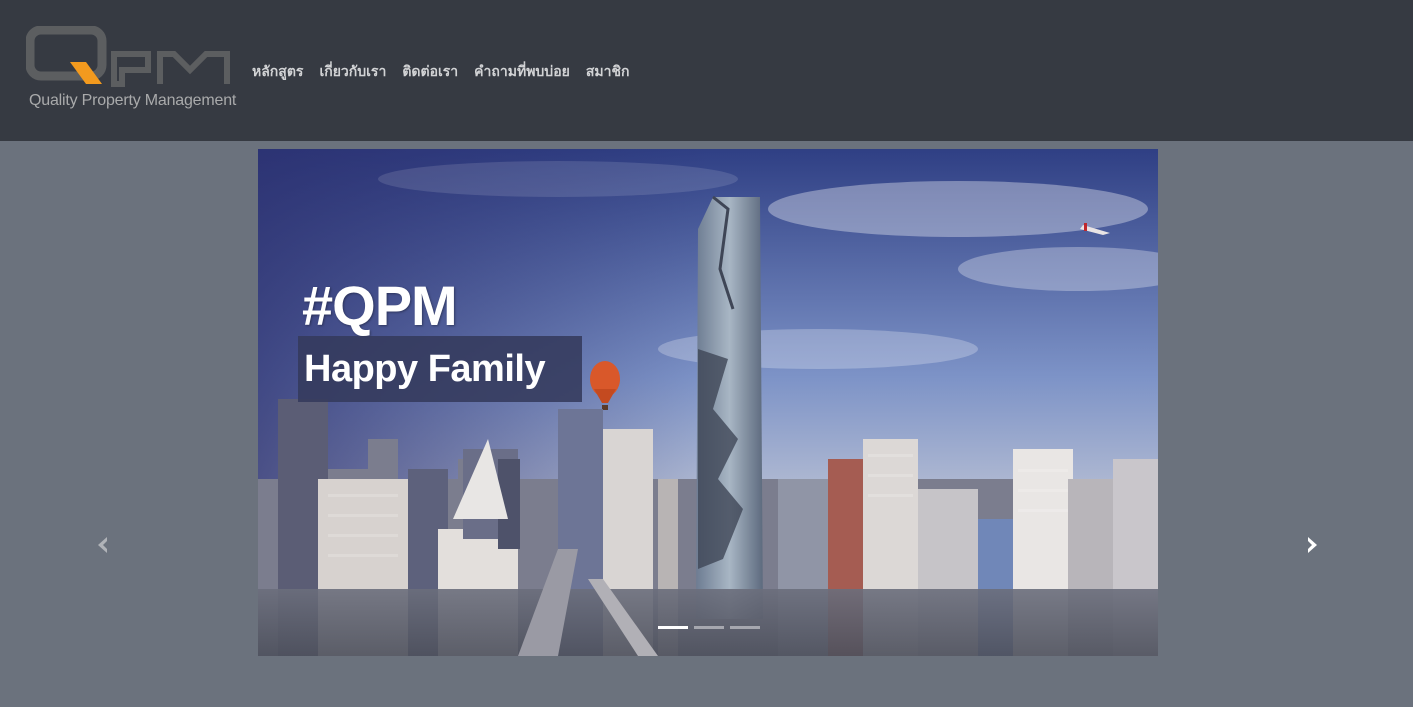 The image size is (1413, 707). Describe the element at coordinates (608, 72) in the screenshot. I see `nav-item-members: สมาชิก` at that location.